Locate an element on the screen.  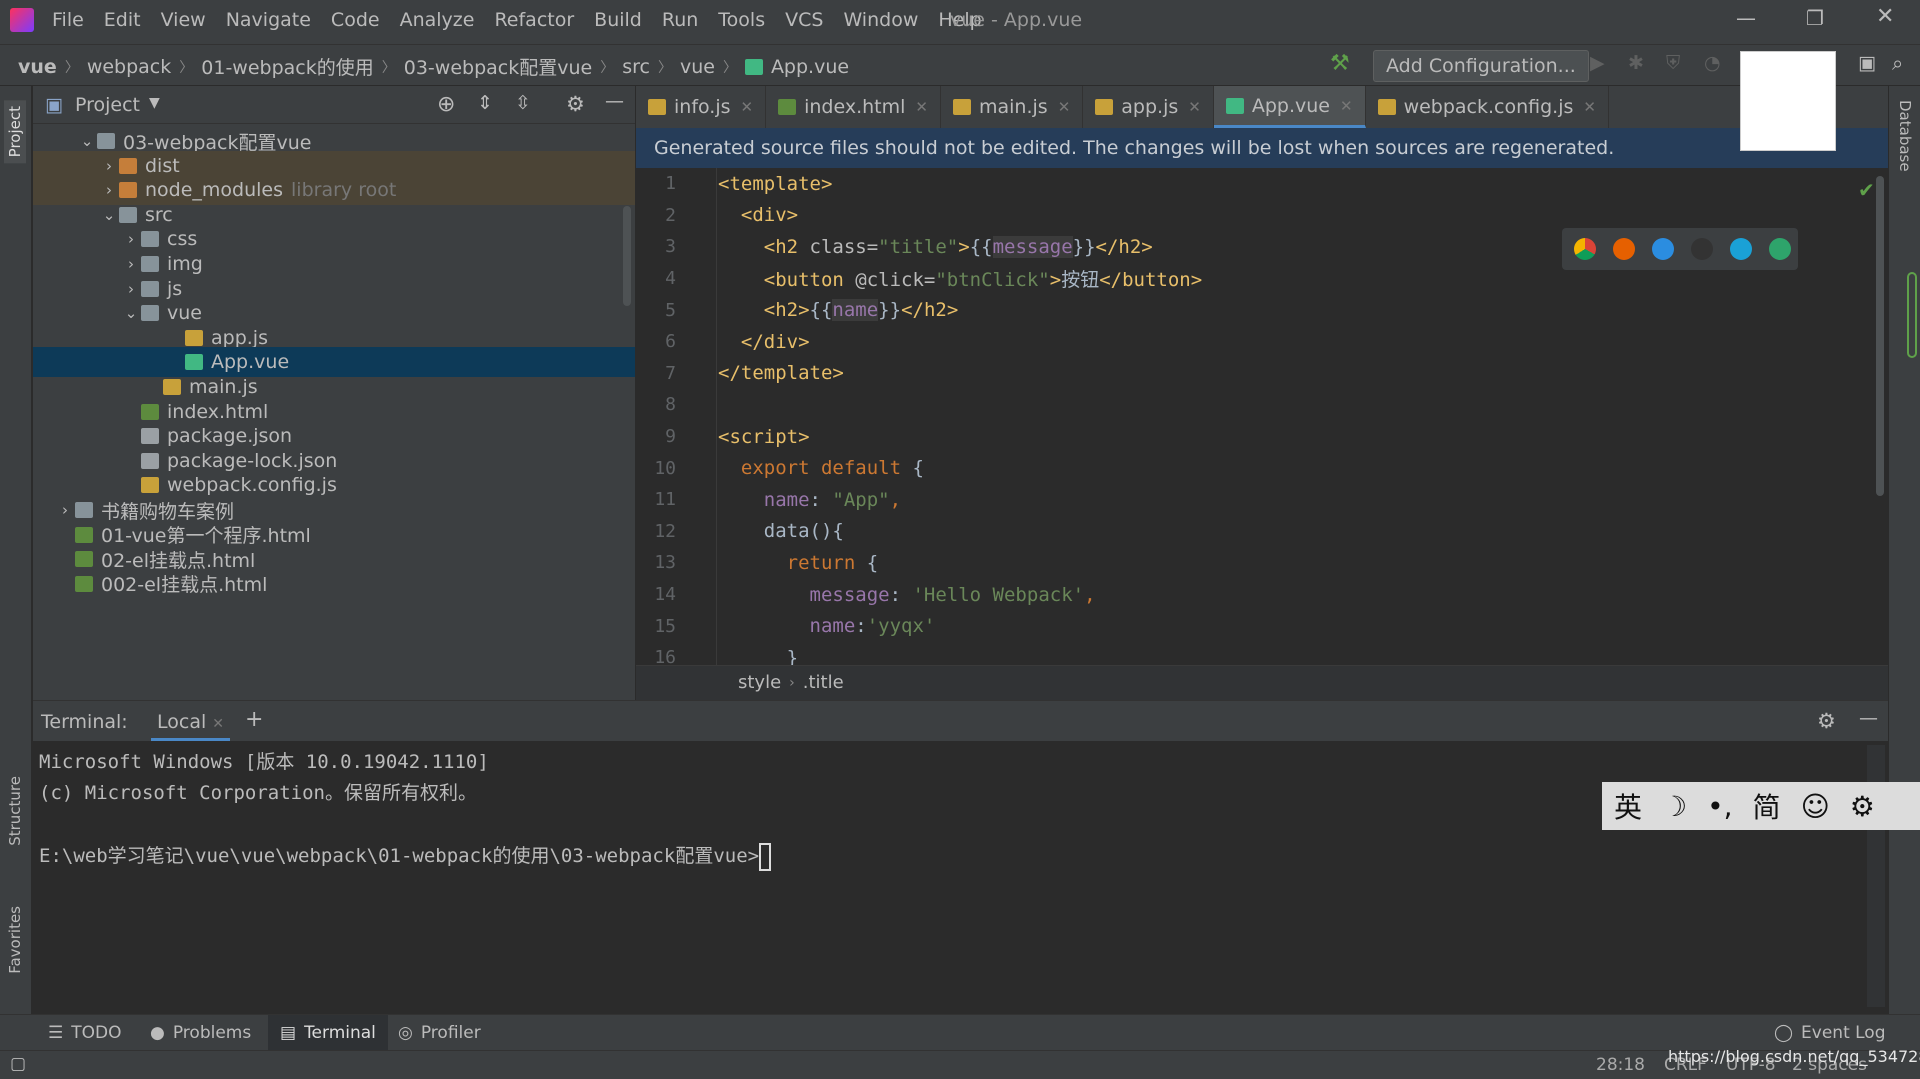
breadcrumb-item: webpack is located at coordinates (129, 67).